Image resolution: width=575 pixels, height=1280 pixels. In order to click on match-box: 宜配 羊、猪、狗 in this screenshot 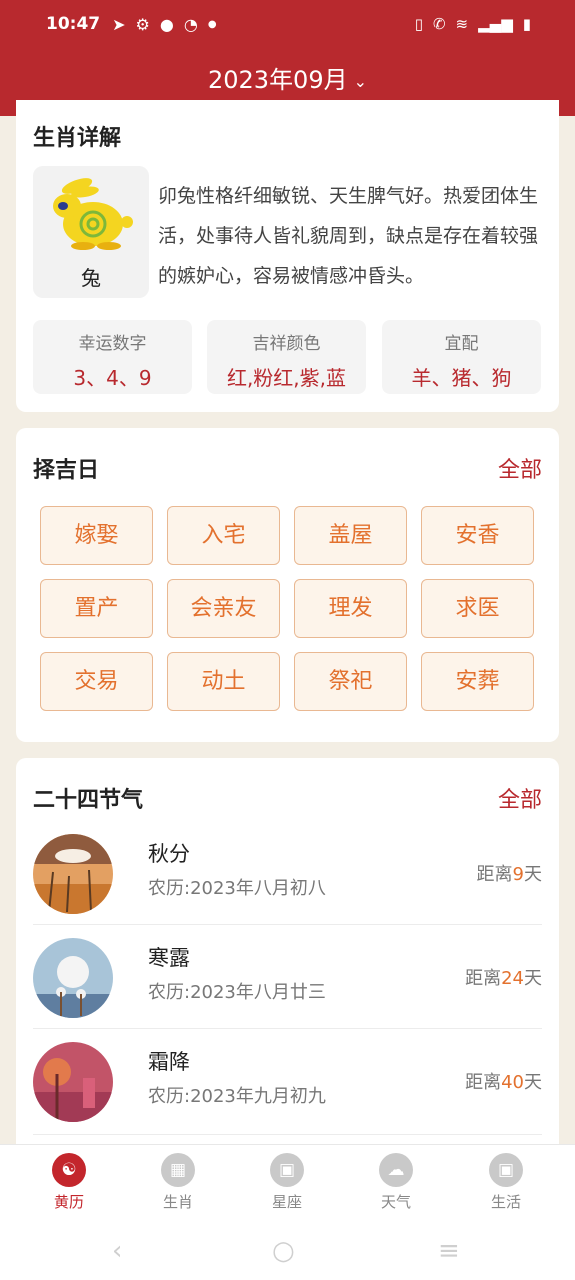, I will do `click(461, 357)`.